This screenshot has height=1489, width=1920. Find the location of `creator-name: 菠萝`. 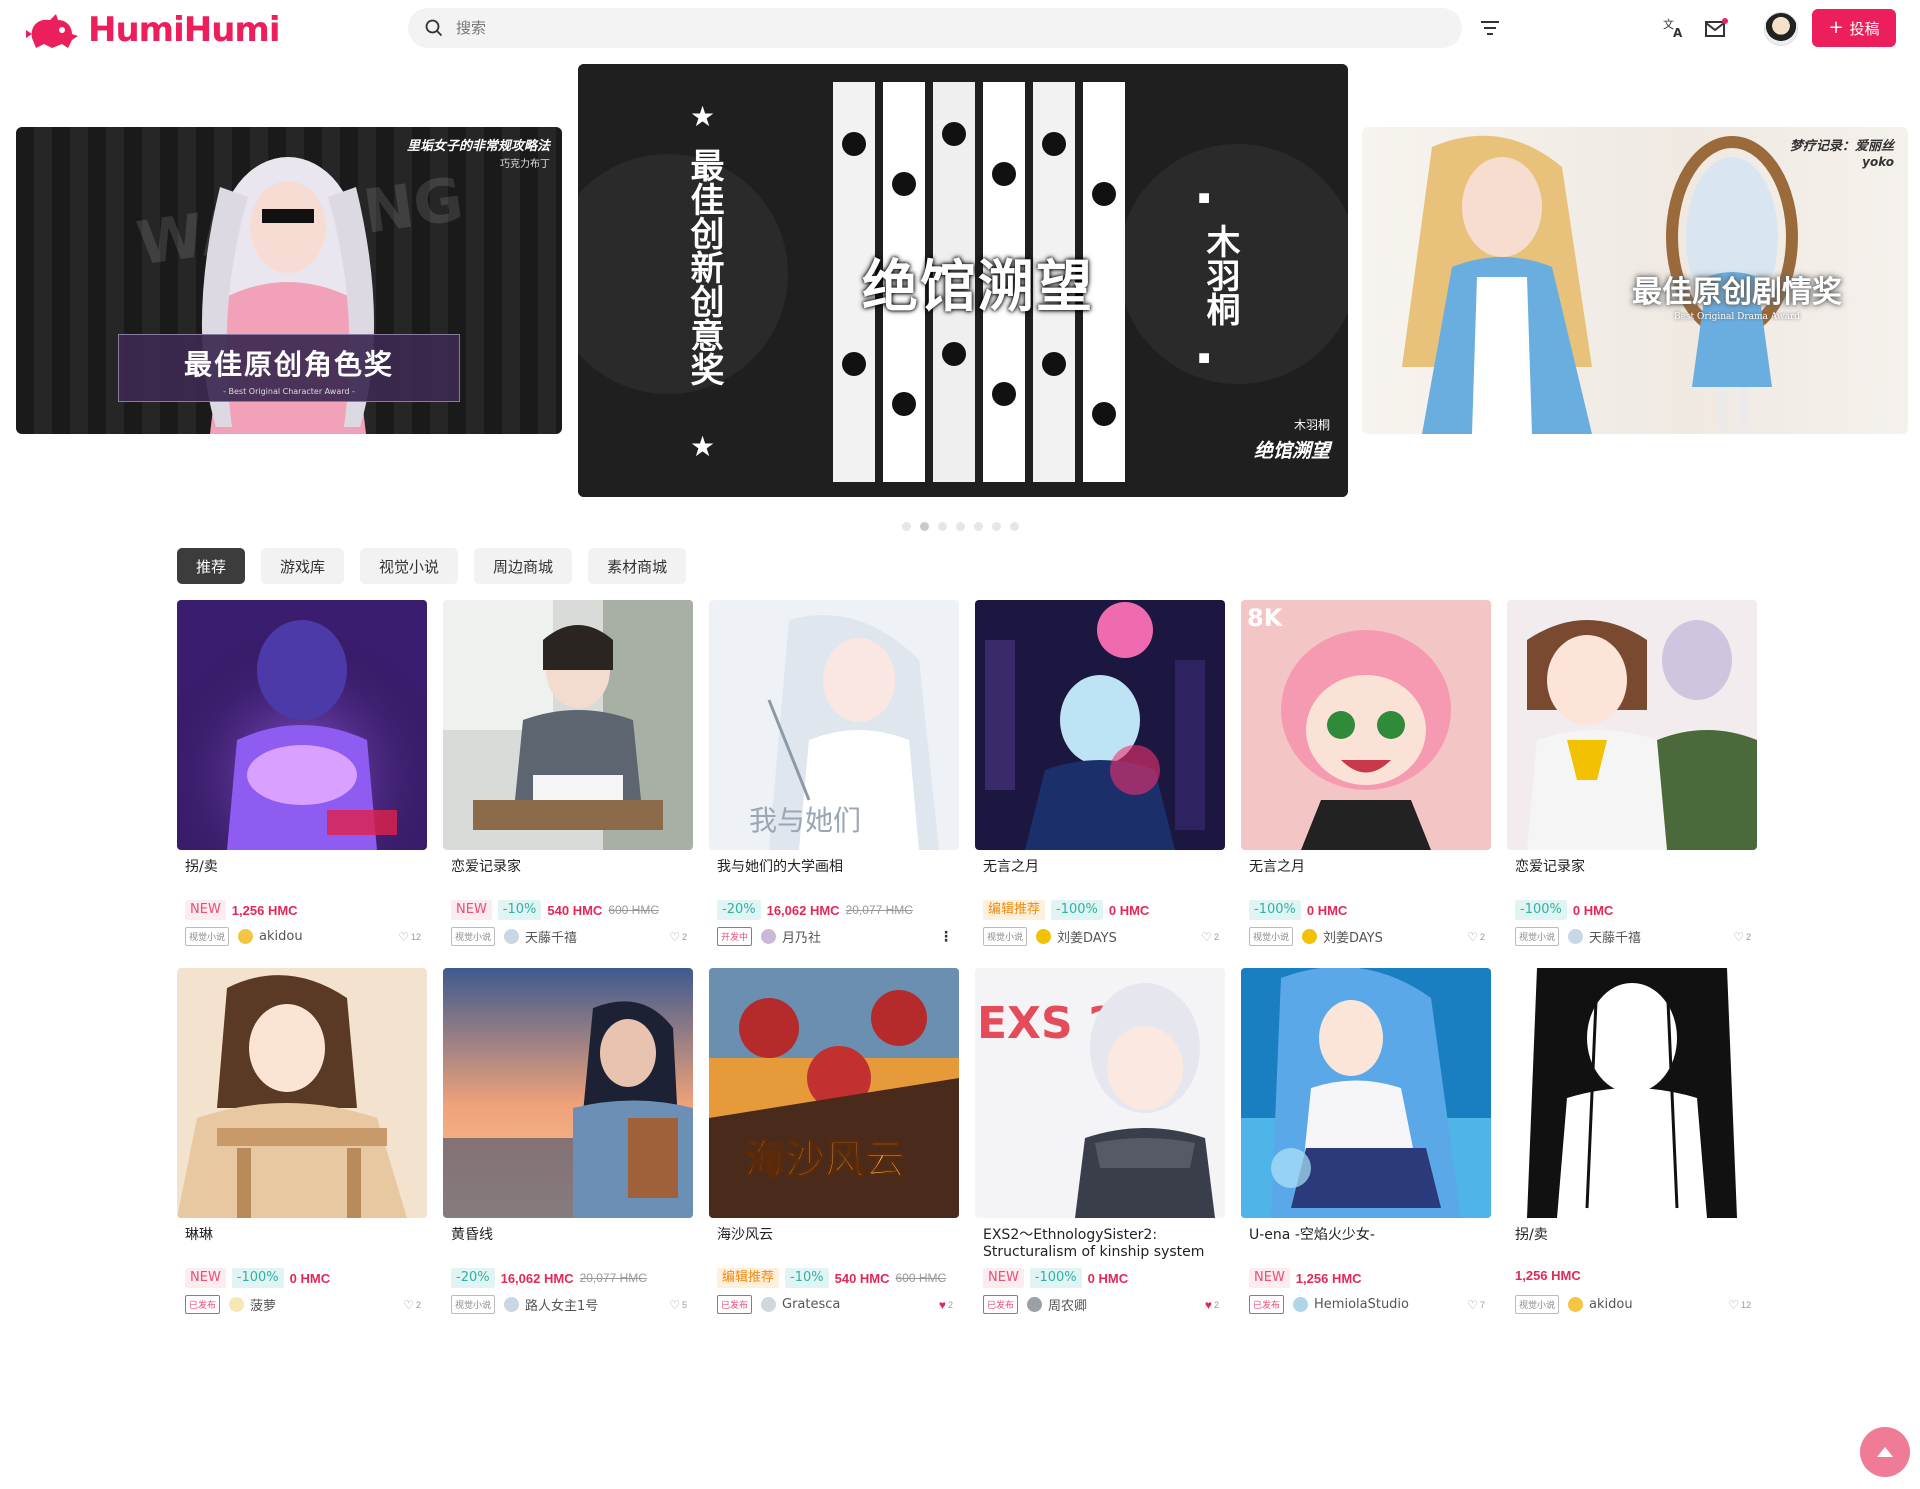

creator-name: 菠萝 is located at coordinates (263, 1304).